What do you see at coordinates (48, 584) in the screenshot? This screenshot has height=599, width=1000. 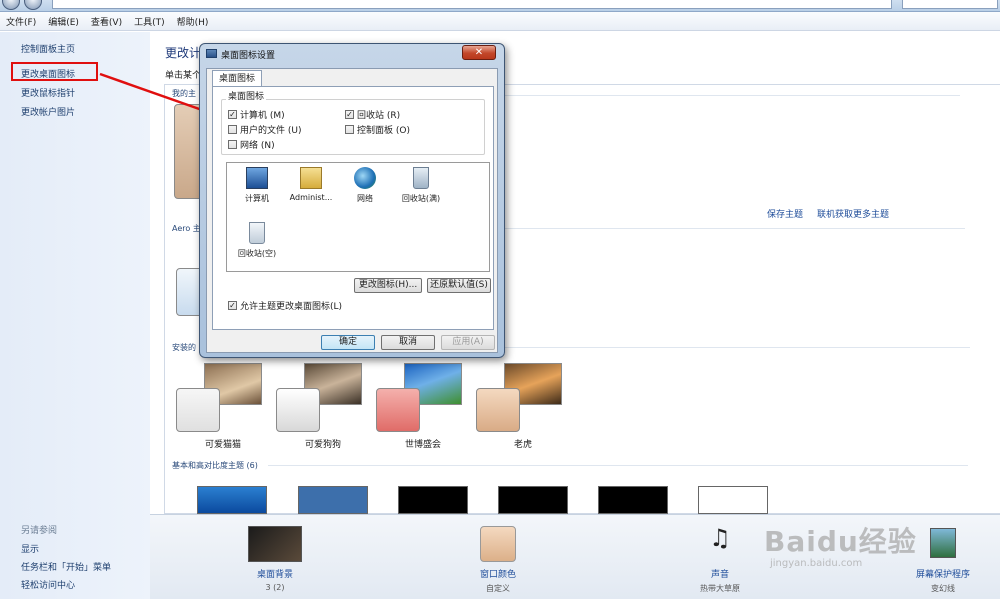 I see `ease-of-access-link: 轻松访问中心` at bounding box center [48, 584].